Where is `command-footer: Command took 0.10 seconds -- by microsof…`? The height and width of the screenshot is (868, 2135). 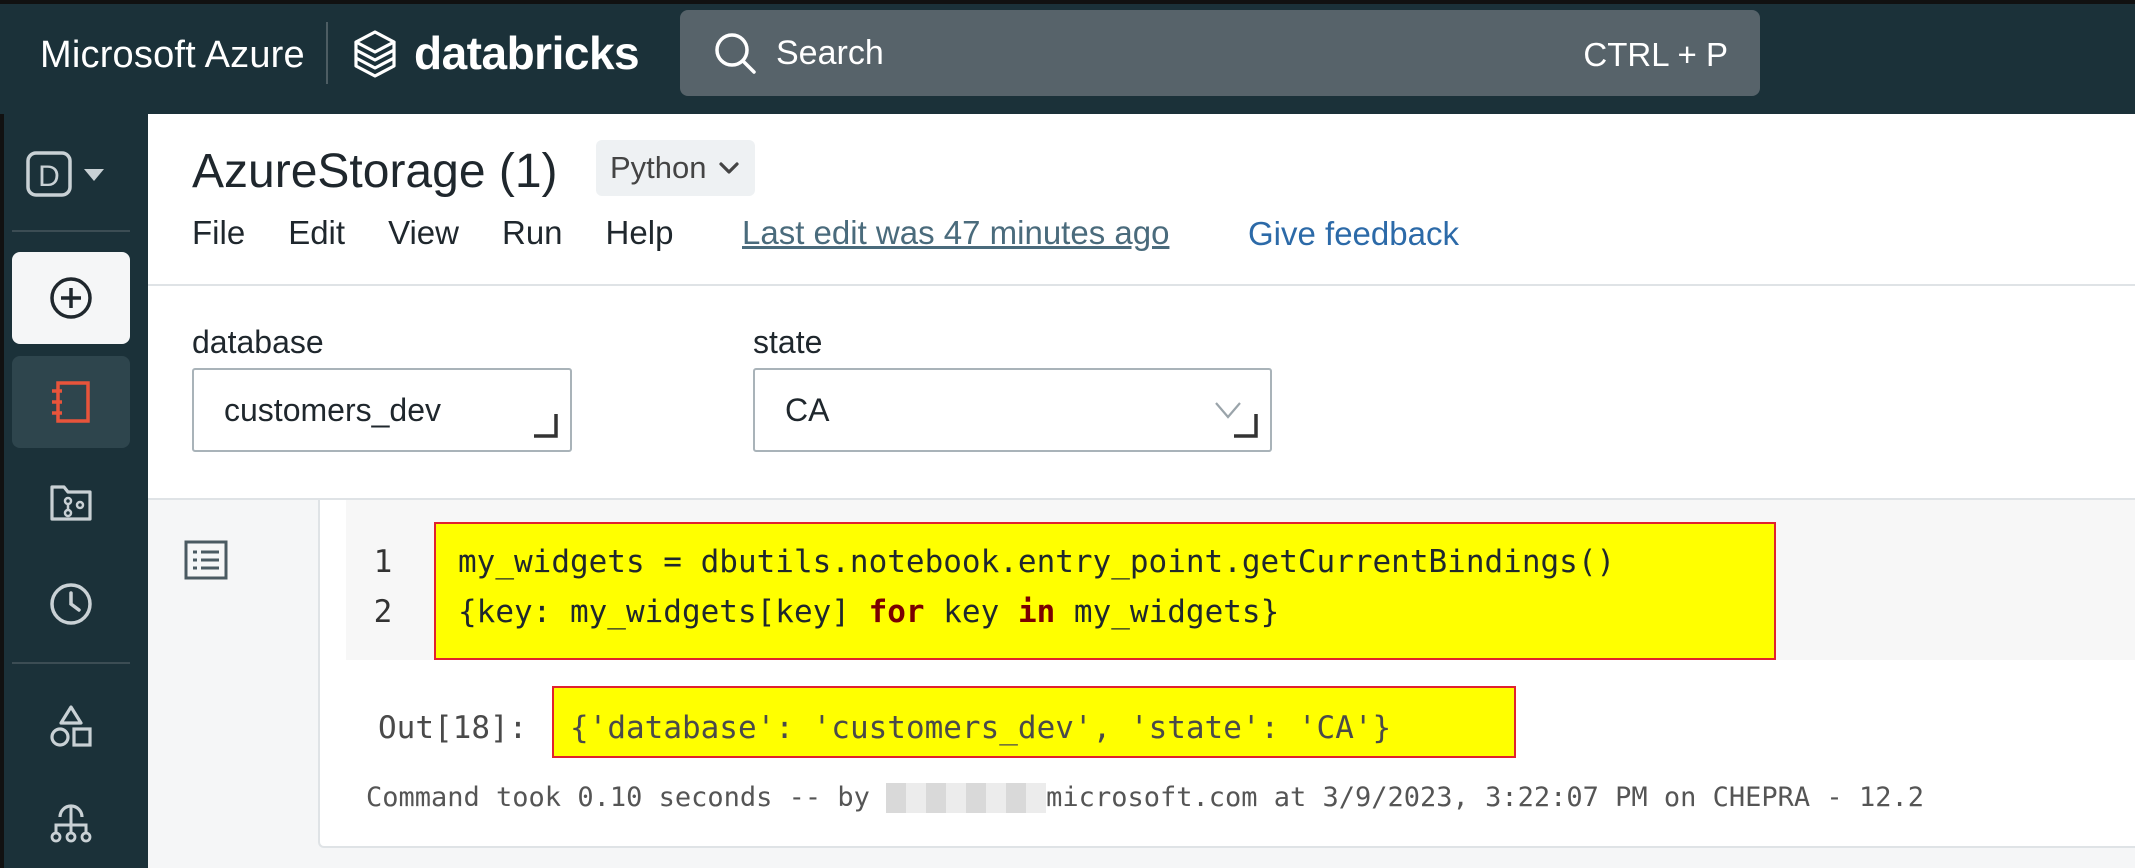 command-footer: Command took 0.10 seconds -- by microsof… is located at coordinates (1145, 797).